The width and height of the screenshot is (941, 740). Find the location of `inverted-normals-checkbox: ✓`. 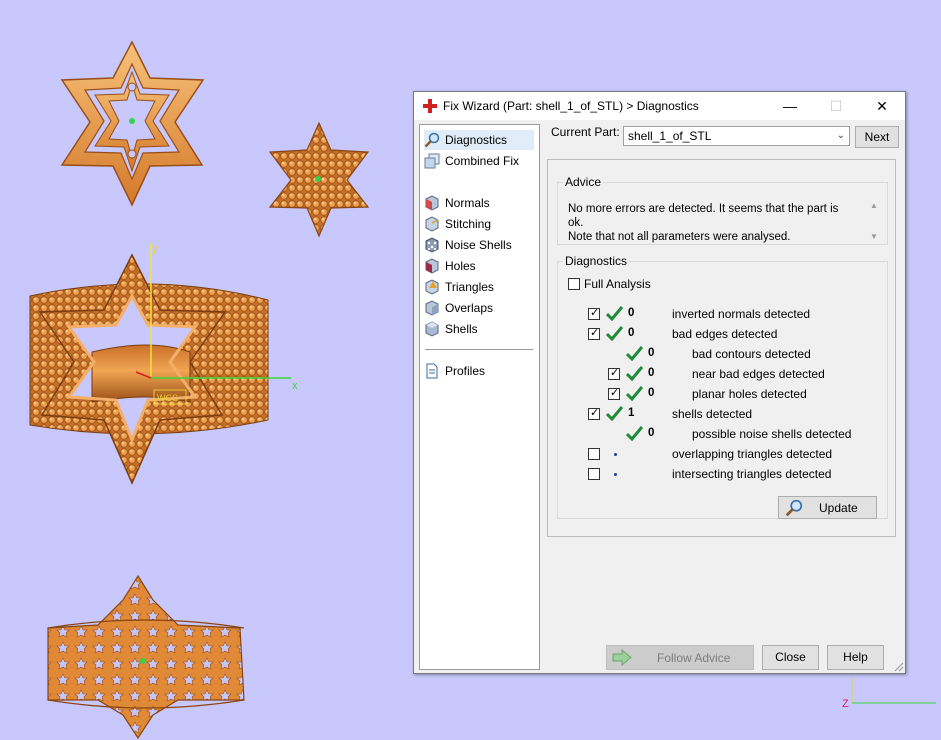

inverted-normals-checkbox: ✓ is located at coordinates (594, 313).